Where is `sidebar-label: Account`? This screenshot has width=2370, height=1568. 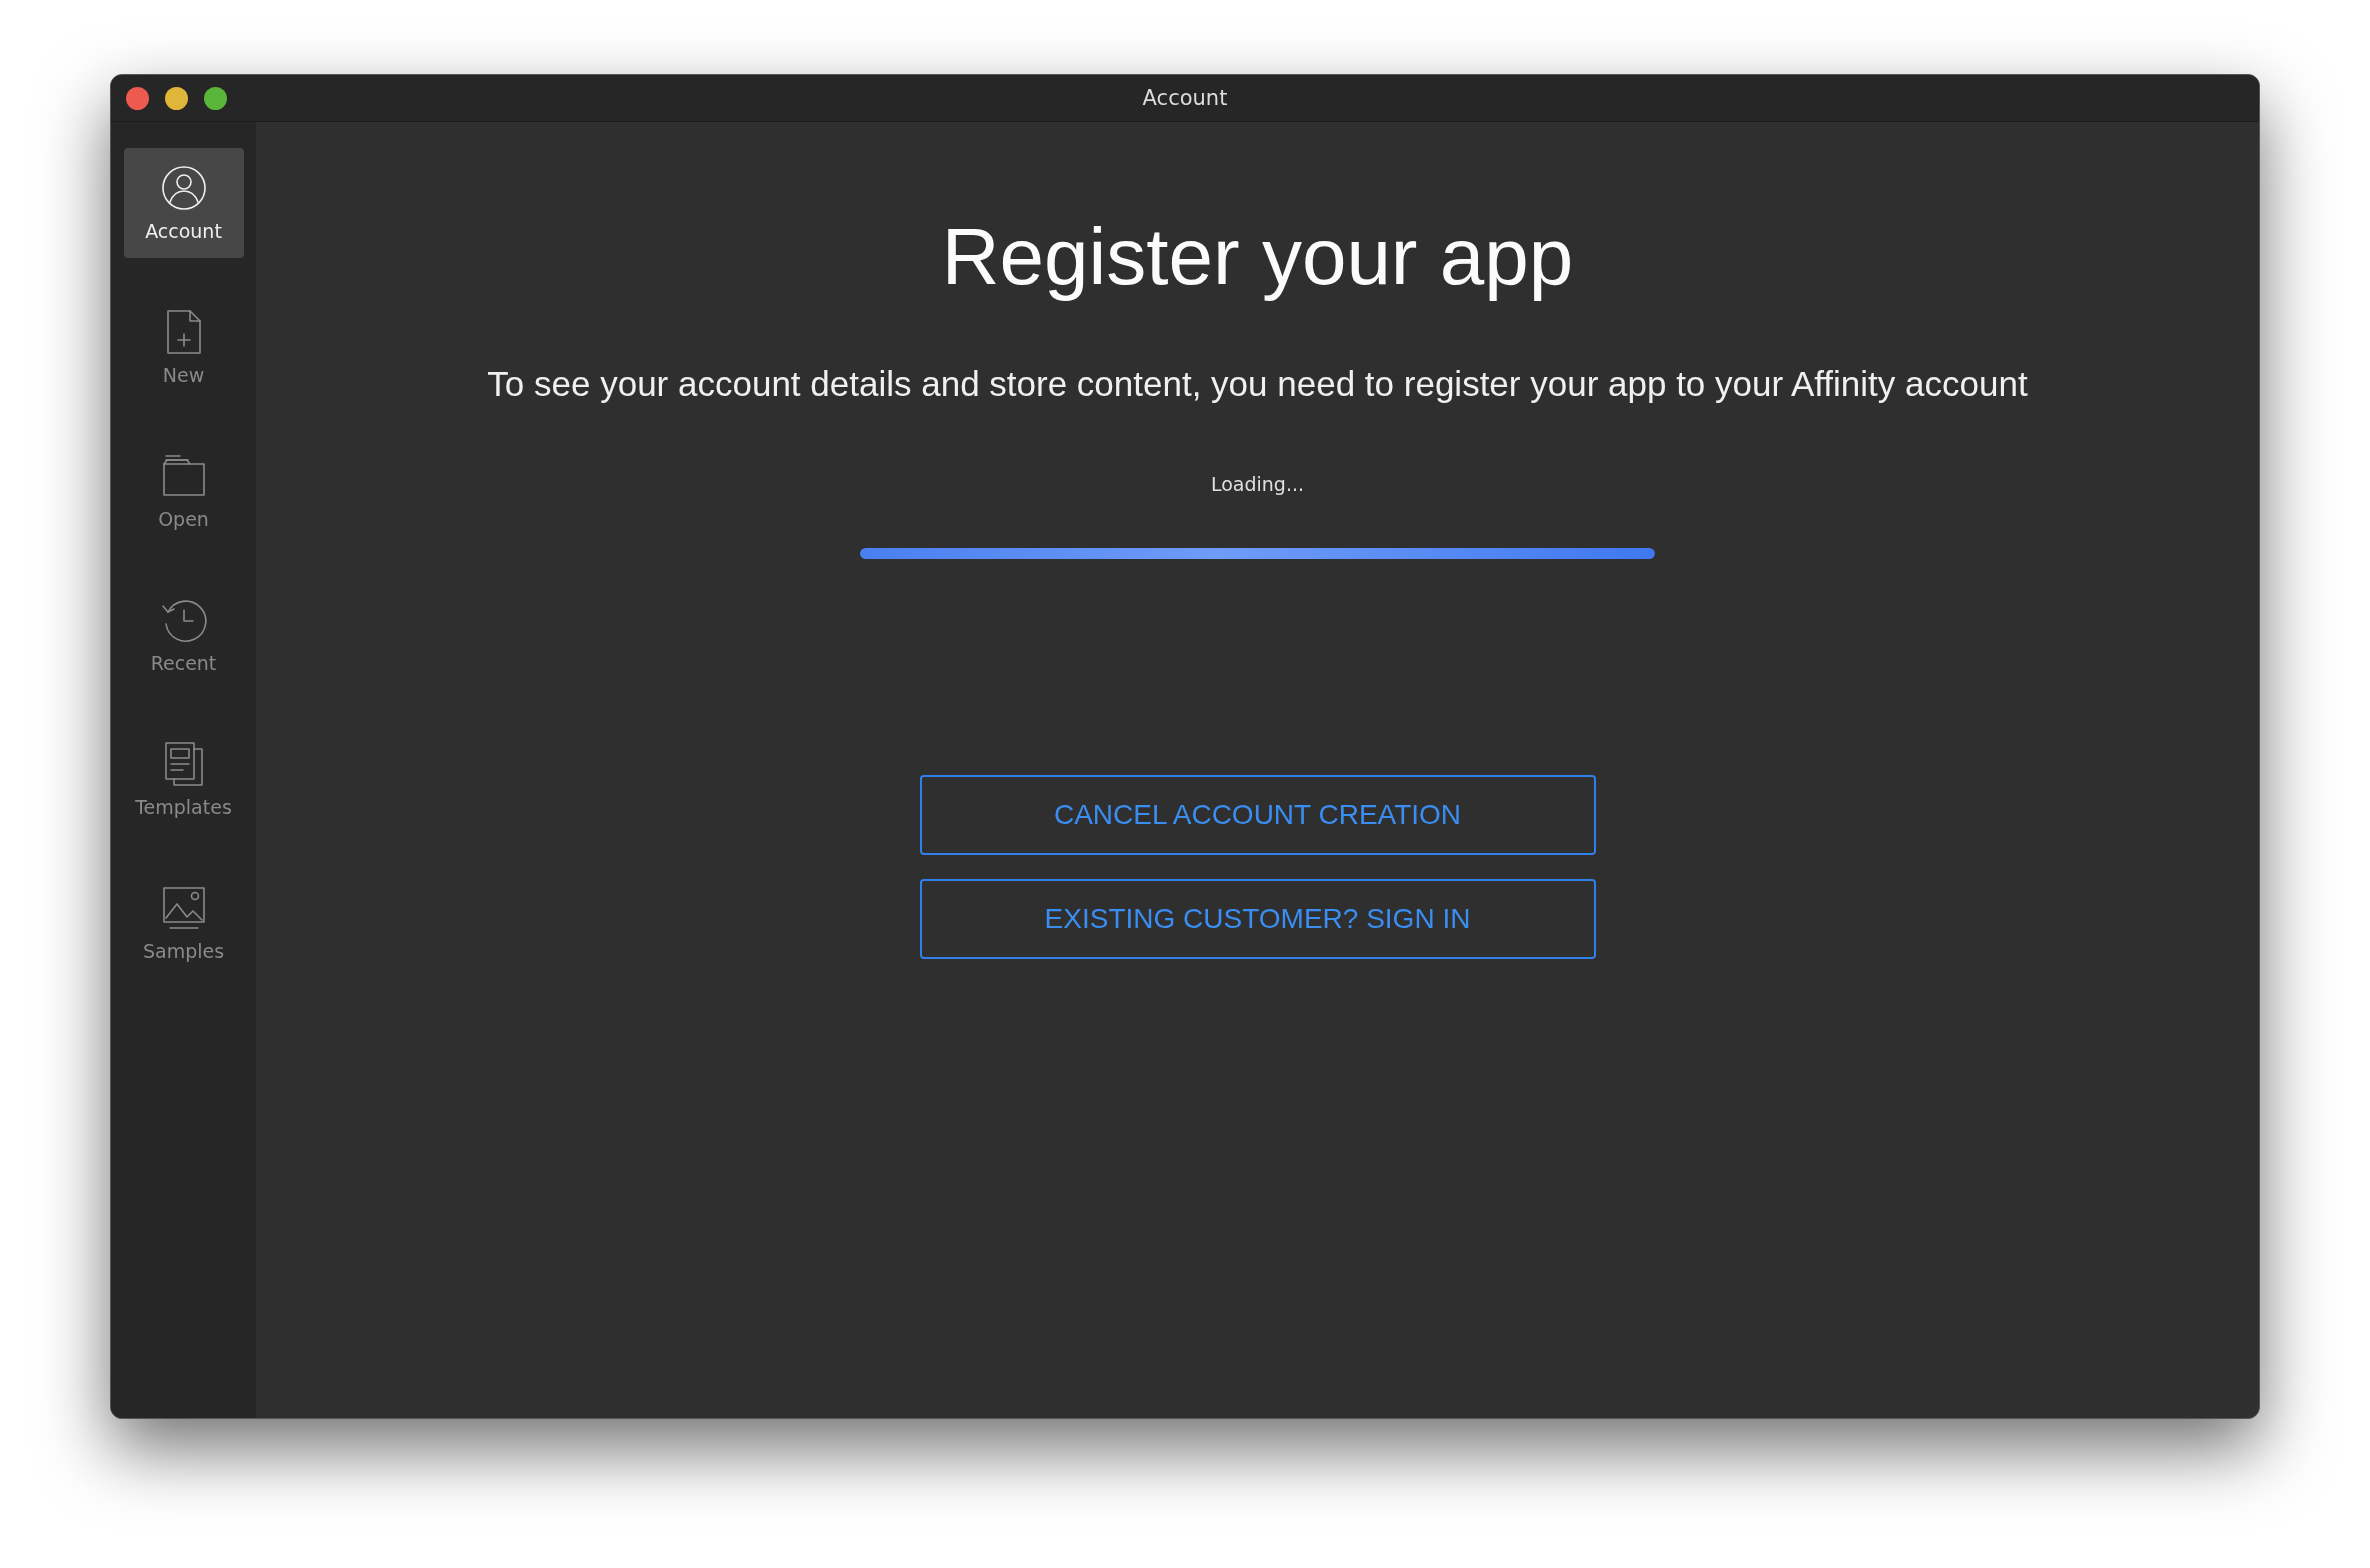
sidebar-label: Account is located at coordinates (183, 231).